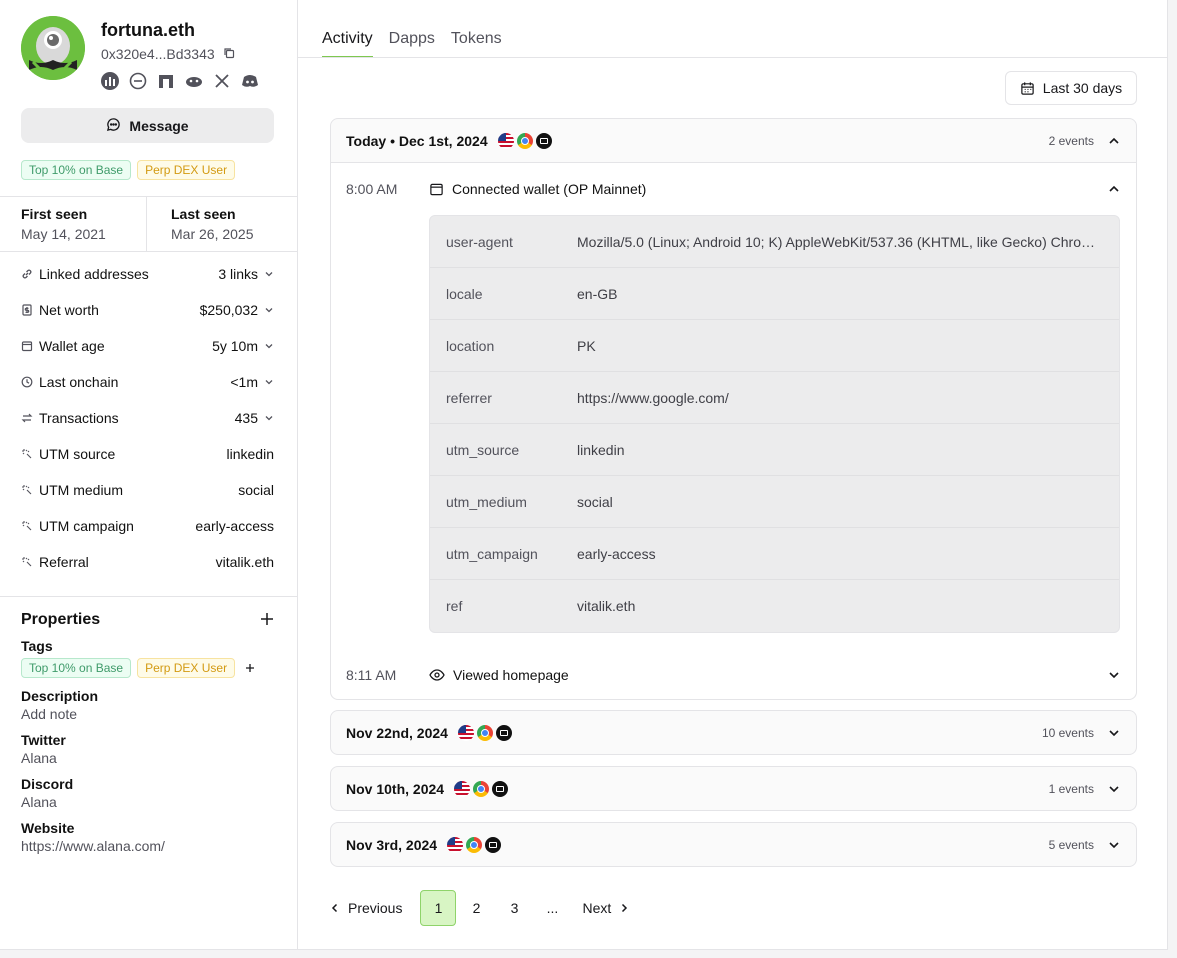 The width and height of the screenshot is (1177, 958). What do you see at coordinates (774, 346) in the screenshot?
I see `detail-row: location PK` at bounding box center [774, 346].